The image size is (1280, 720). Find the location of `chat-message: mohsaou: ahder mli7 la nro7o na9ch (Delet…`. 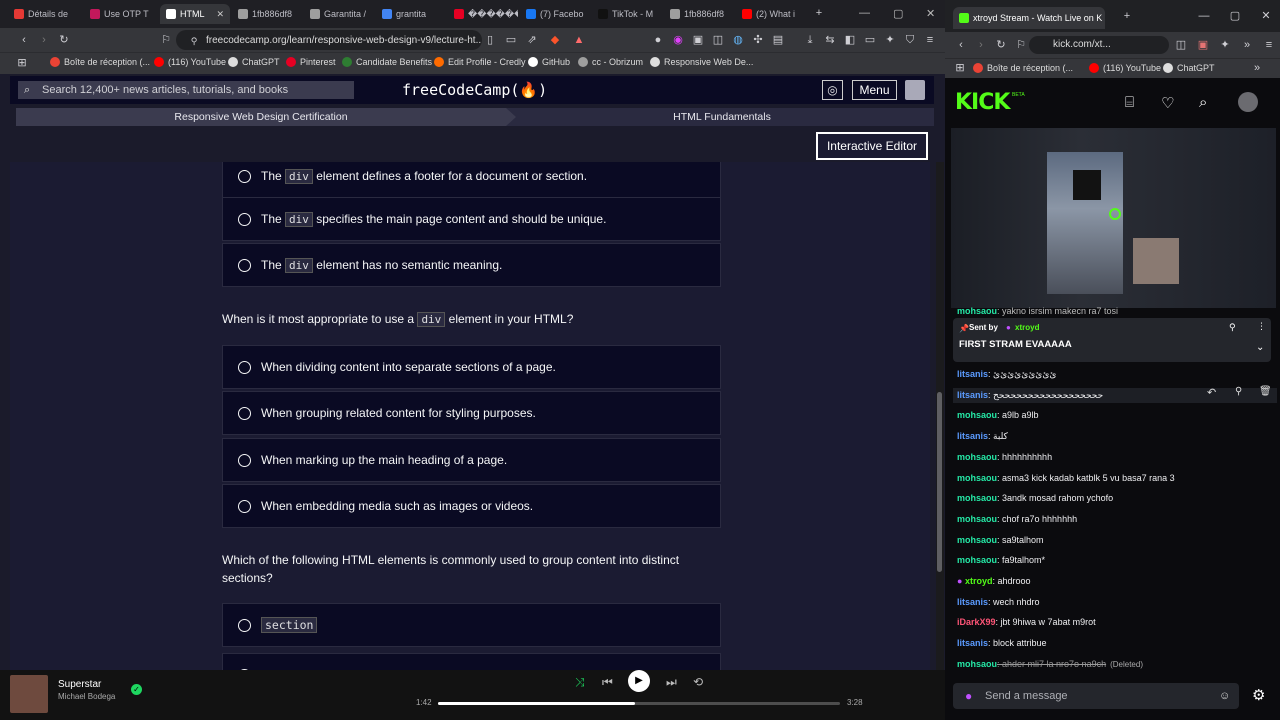

chat-message: mohsaou: ahder mli7 la nro7o na9ch (Delet… is located at coordinates (1050, 664).